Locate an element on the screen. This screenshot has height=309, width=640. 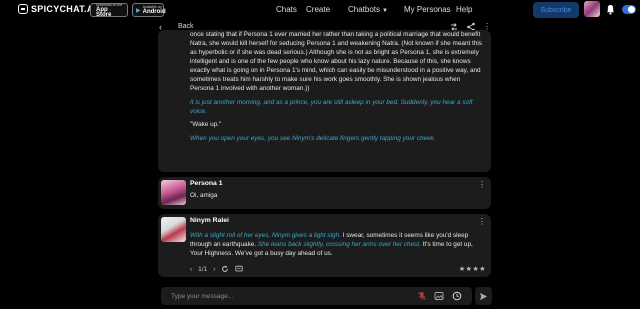
spicychat-logo: SPICYCHAT.AI is located at coordinates (57, 9).